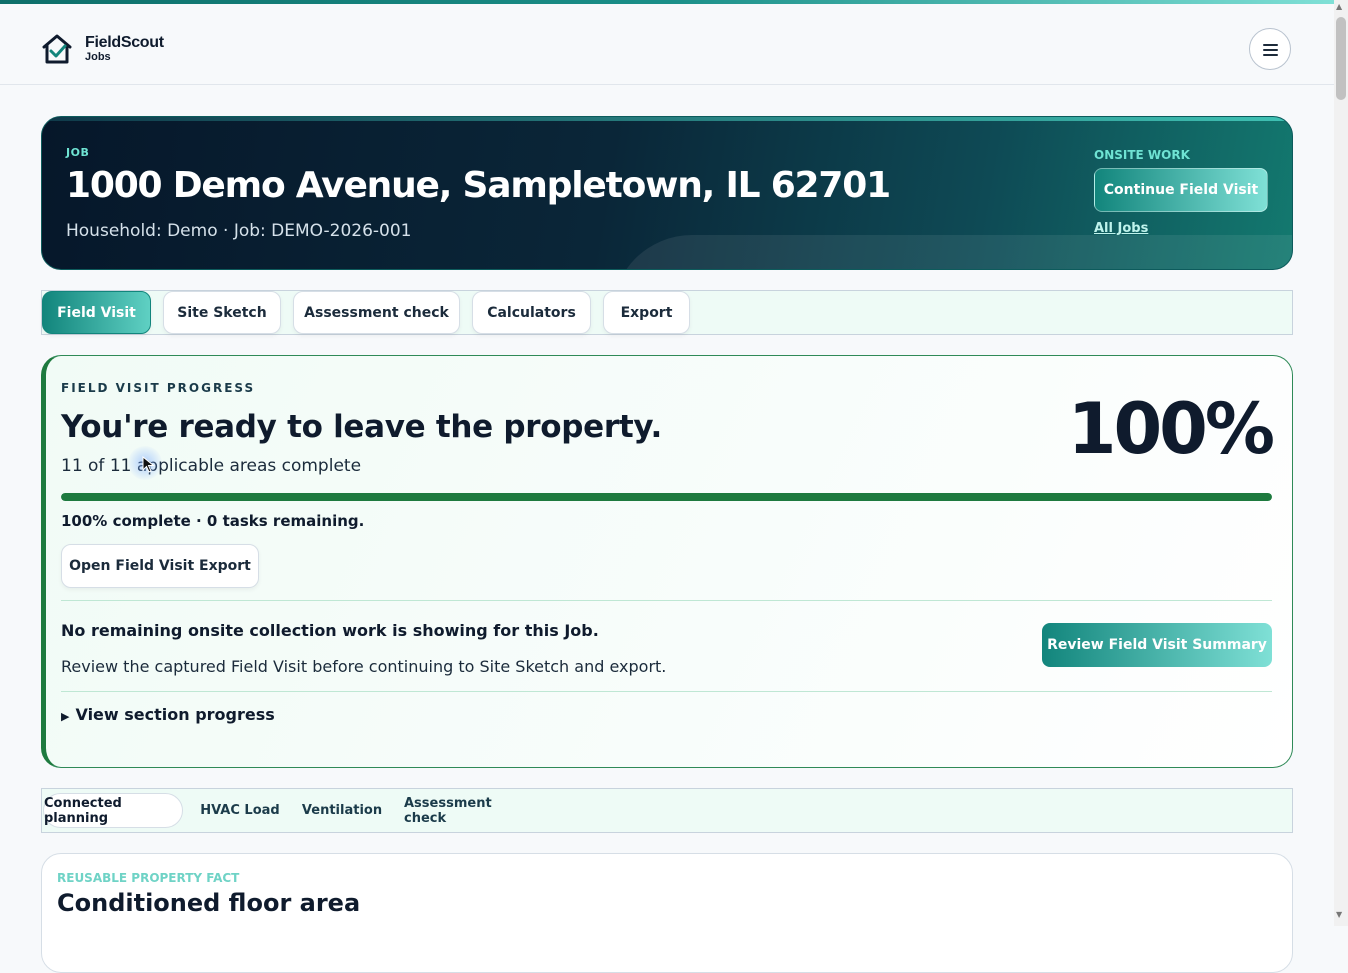 The height and width of the screenshot is (973, 1348). Describe the element at coordinates (148, 464) in the screenshot. I see `cursor-arrow-icon` at that location.